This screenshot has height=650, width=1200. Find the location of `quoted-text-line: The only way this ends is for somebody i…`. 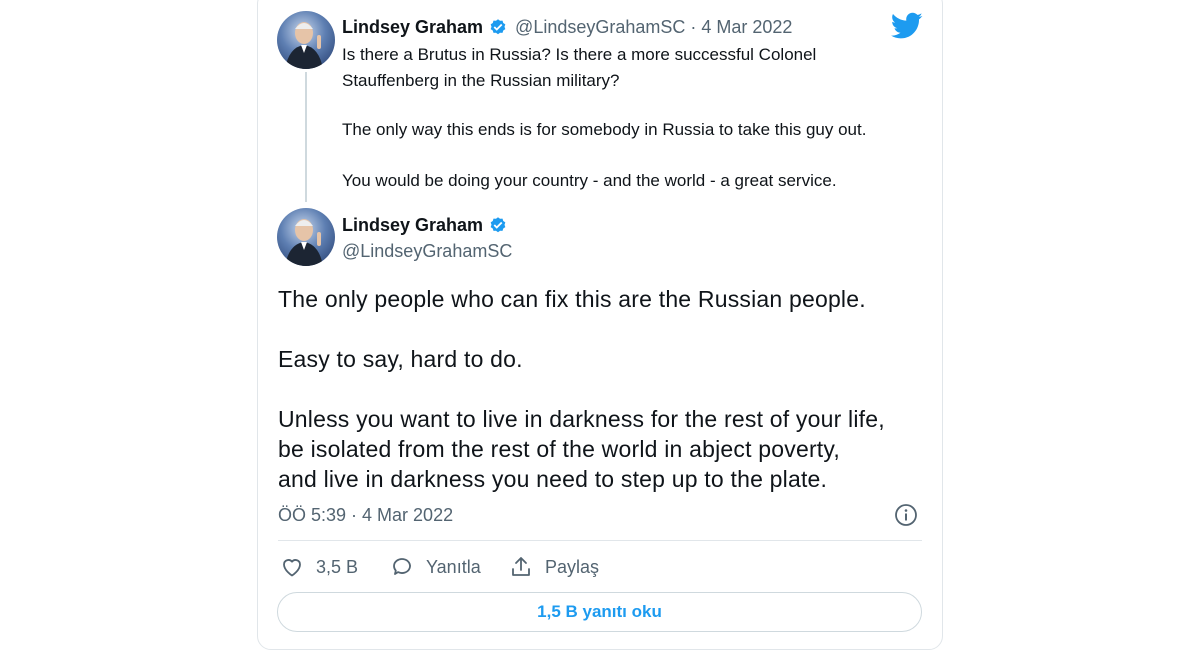

quoted-text-line: The only way this ends is for somebody i… is located at coordinates (604, 129).